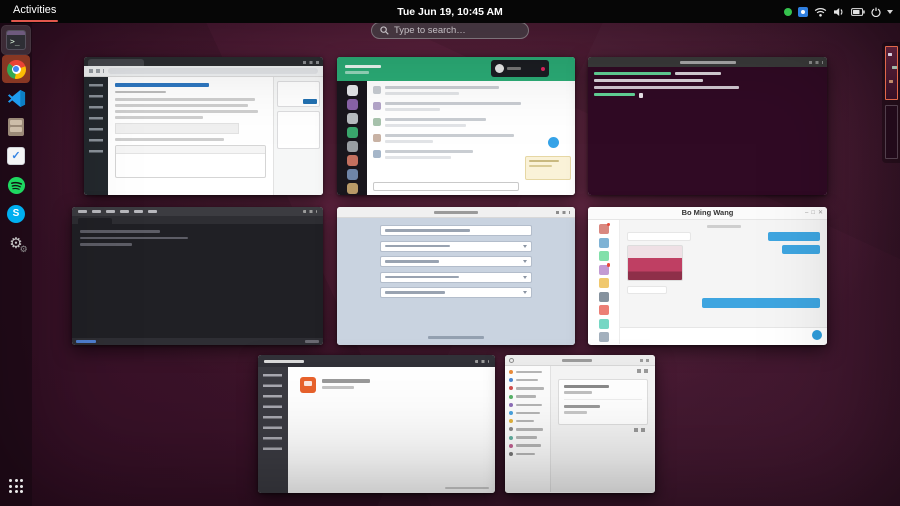  Describe the element at coordinates (577, 360) in the screenshot. I see `settings-title` at that location.